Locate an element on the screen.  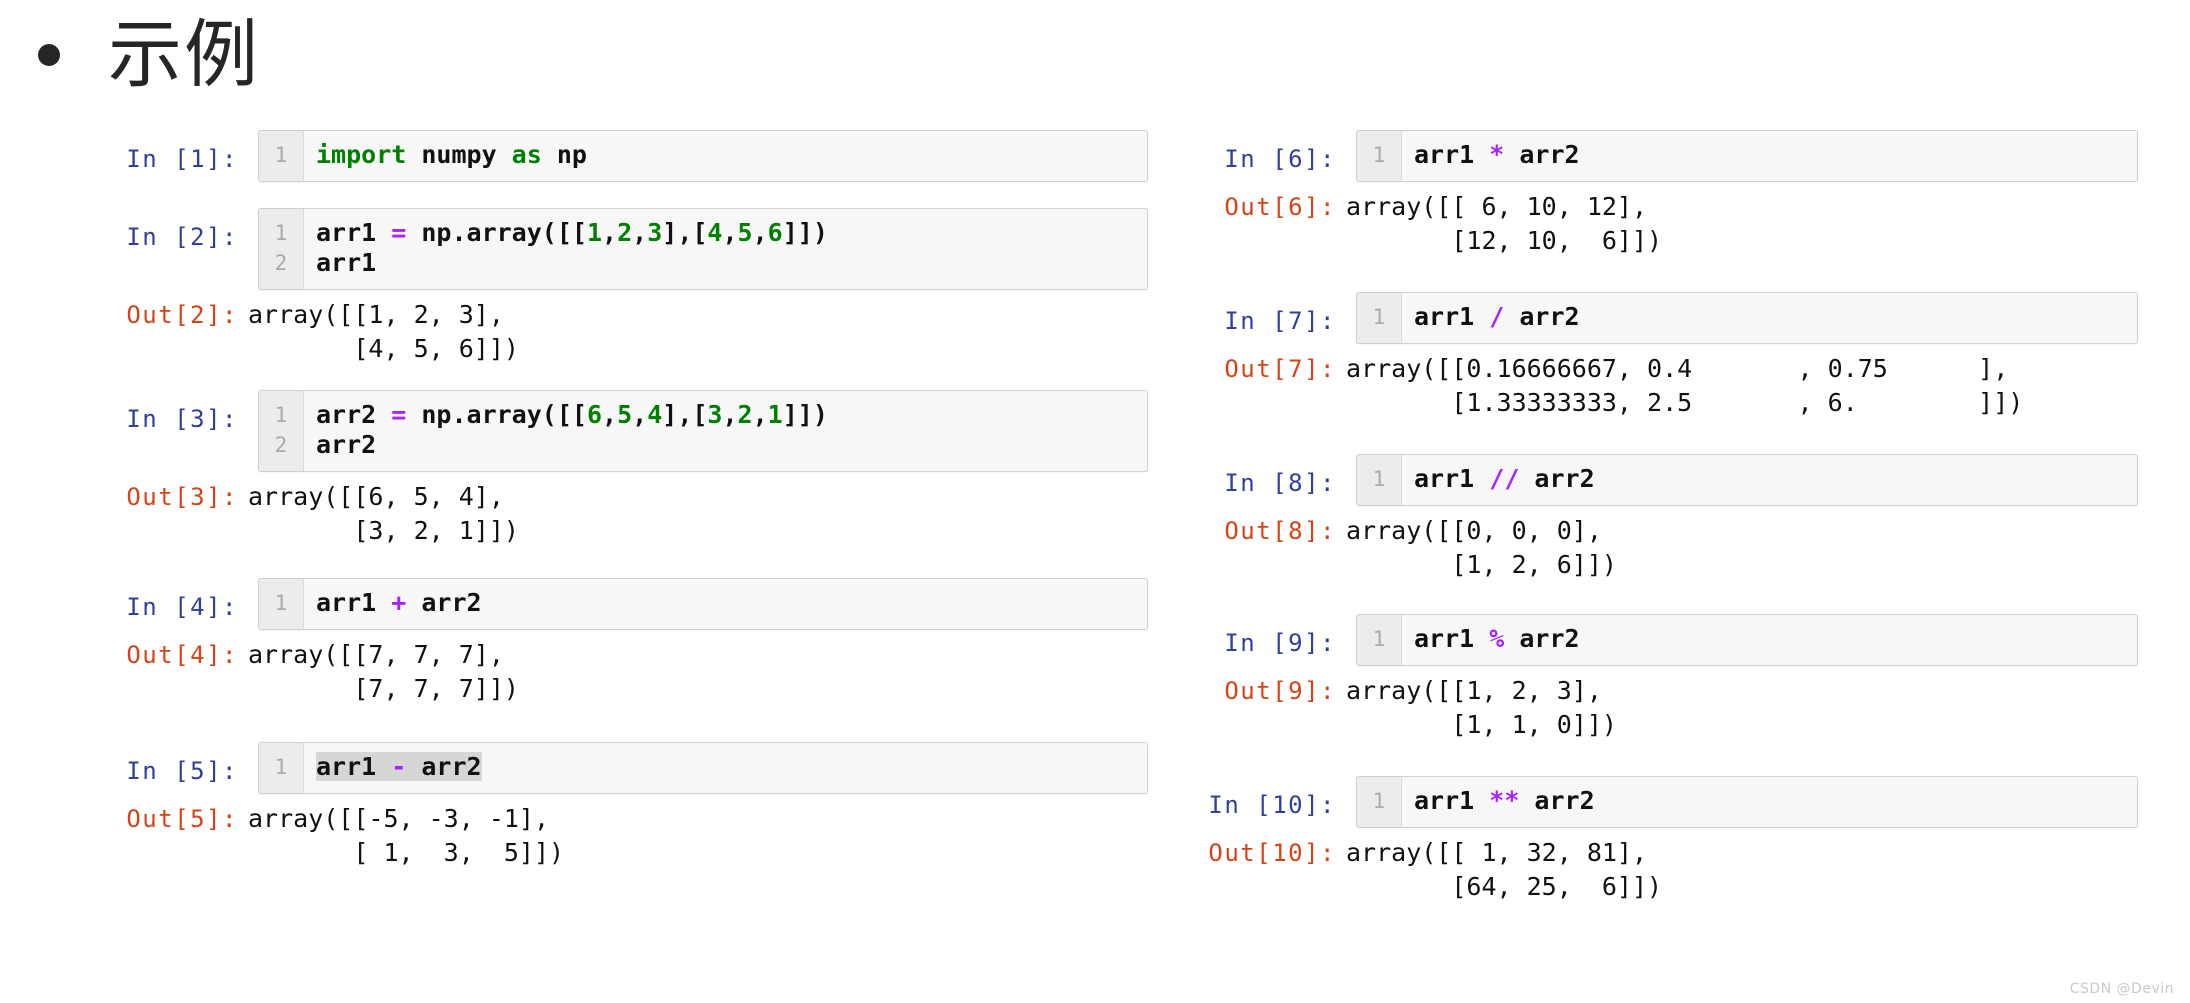
in-prompt-label: In [1]: is located at coordinates (182, 159).